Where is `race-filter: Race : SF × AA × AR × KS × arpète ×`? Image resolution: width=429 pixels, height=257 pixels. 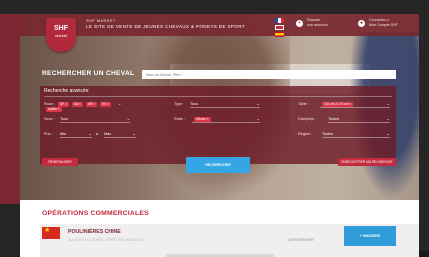
race-filter: Race : SF × AA × AR × KS × arpète × is located at coordinates (80, 107).